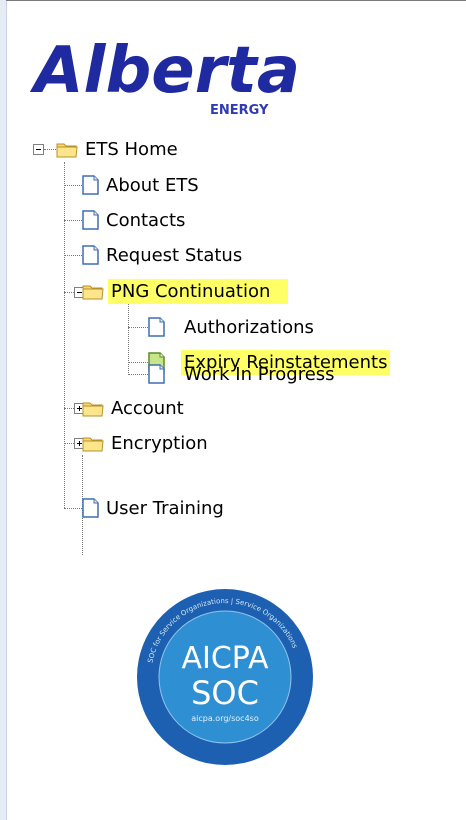  What do you see at coordinates (259, 374) in the screenshot?
I see `tree-item-label: Work In Progress` at bounding box center [259, 374].